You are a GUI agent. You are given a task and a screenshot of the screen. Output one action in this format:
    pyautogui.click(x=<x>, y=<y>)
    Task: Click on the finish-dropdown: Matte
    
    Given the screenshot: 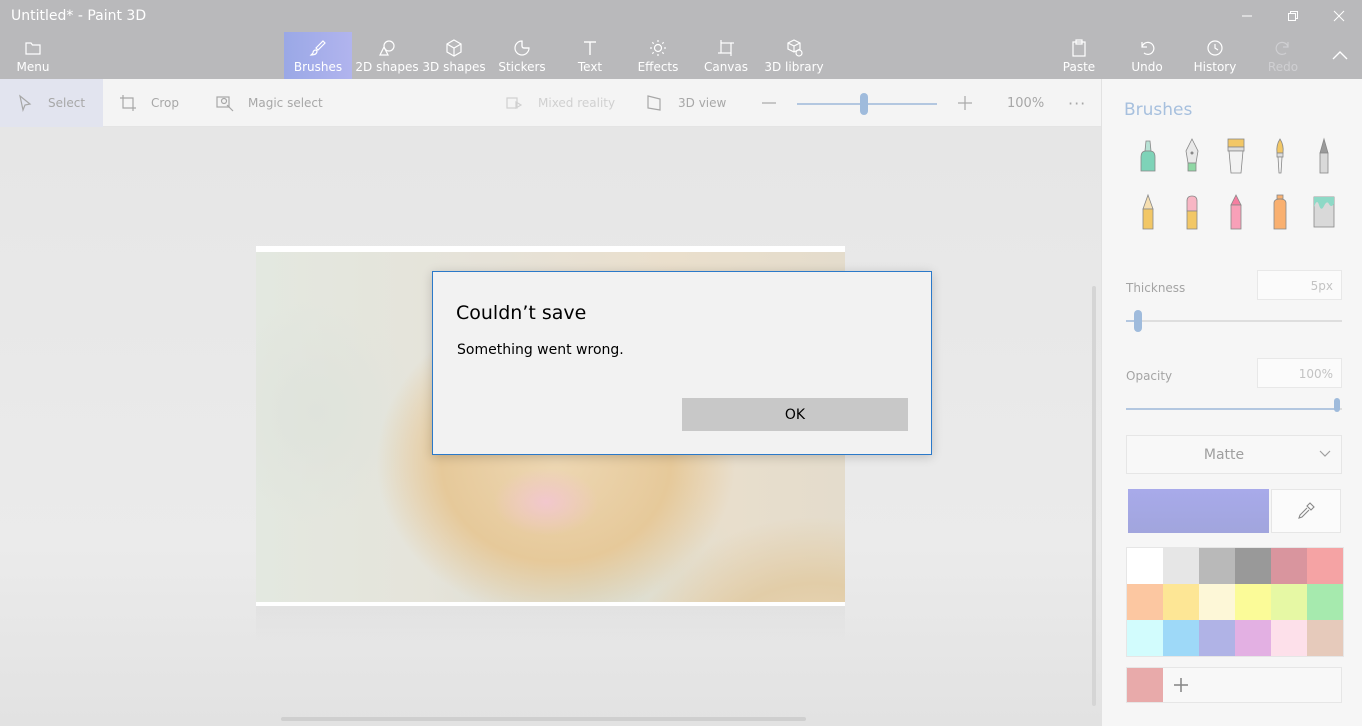 What is the action you would take?
    pyautogui.click(x=1234, y=454)
    